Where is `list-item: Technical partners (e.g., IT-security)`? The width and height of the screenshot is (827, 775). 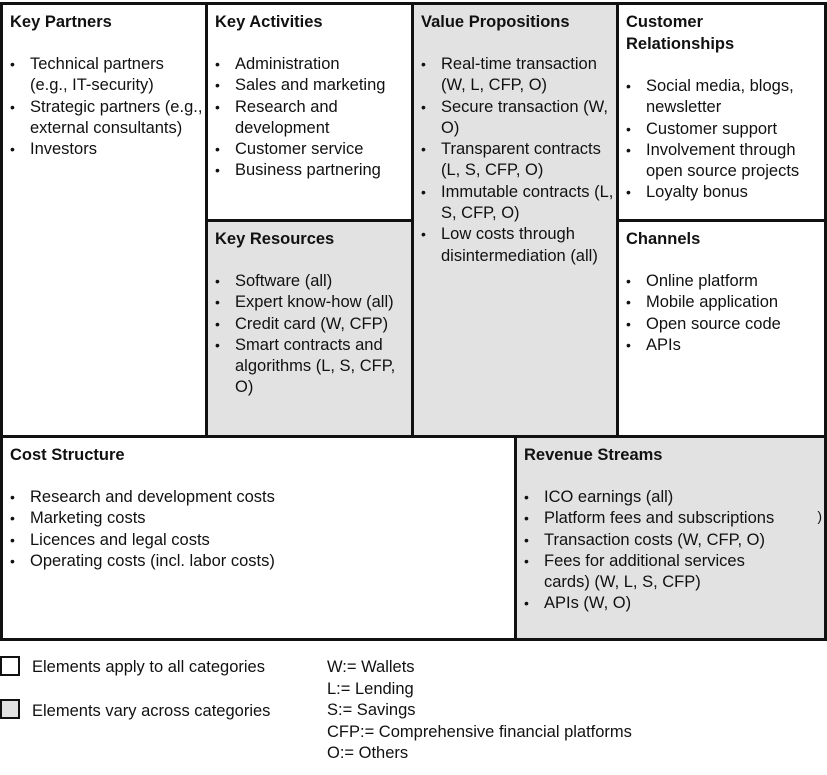
list-item: Technical partners (e.g., IT-security) is located at coordinates (106, 75).